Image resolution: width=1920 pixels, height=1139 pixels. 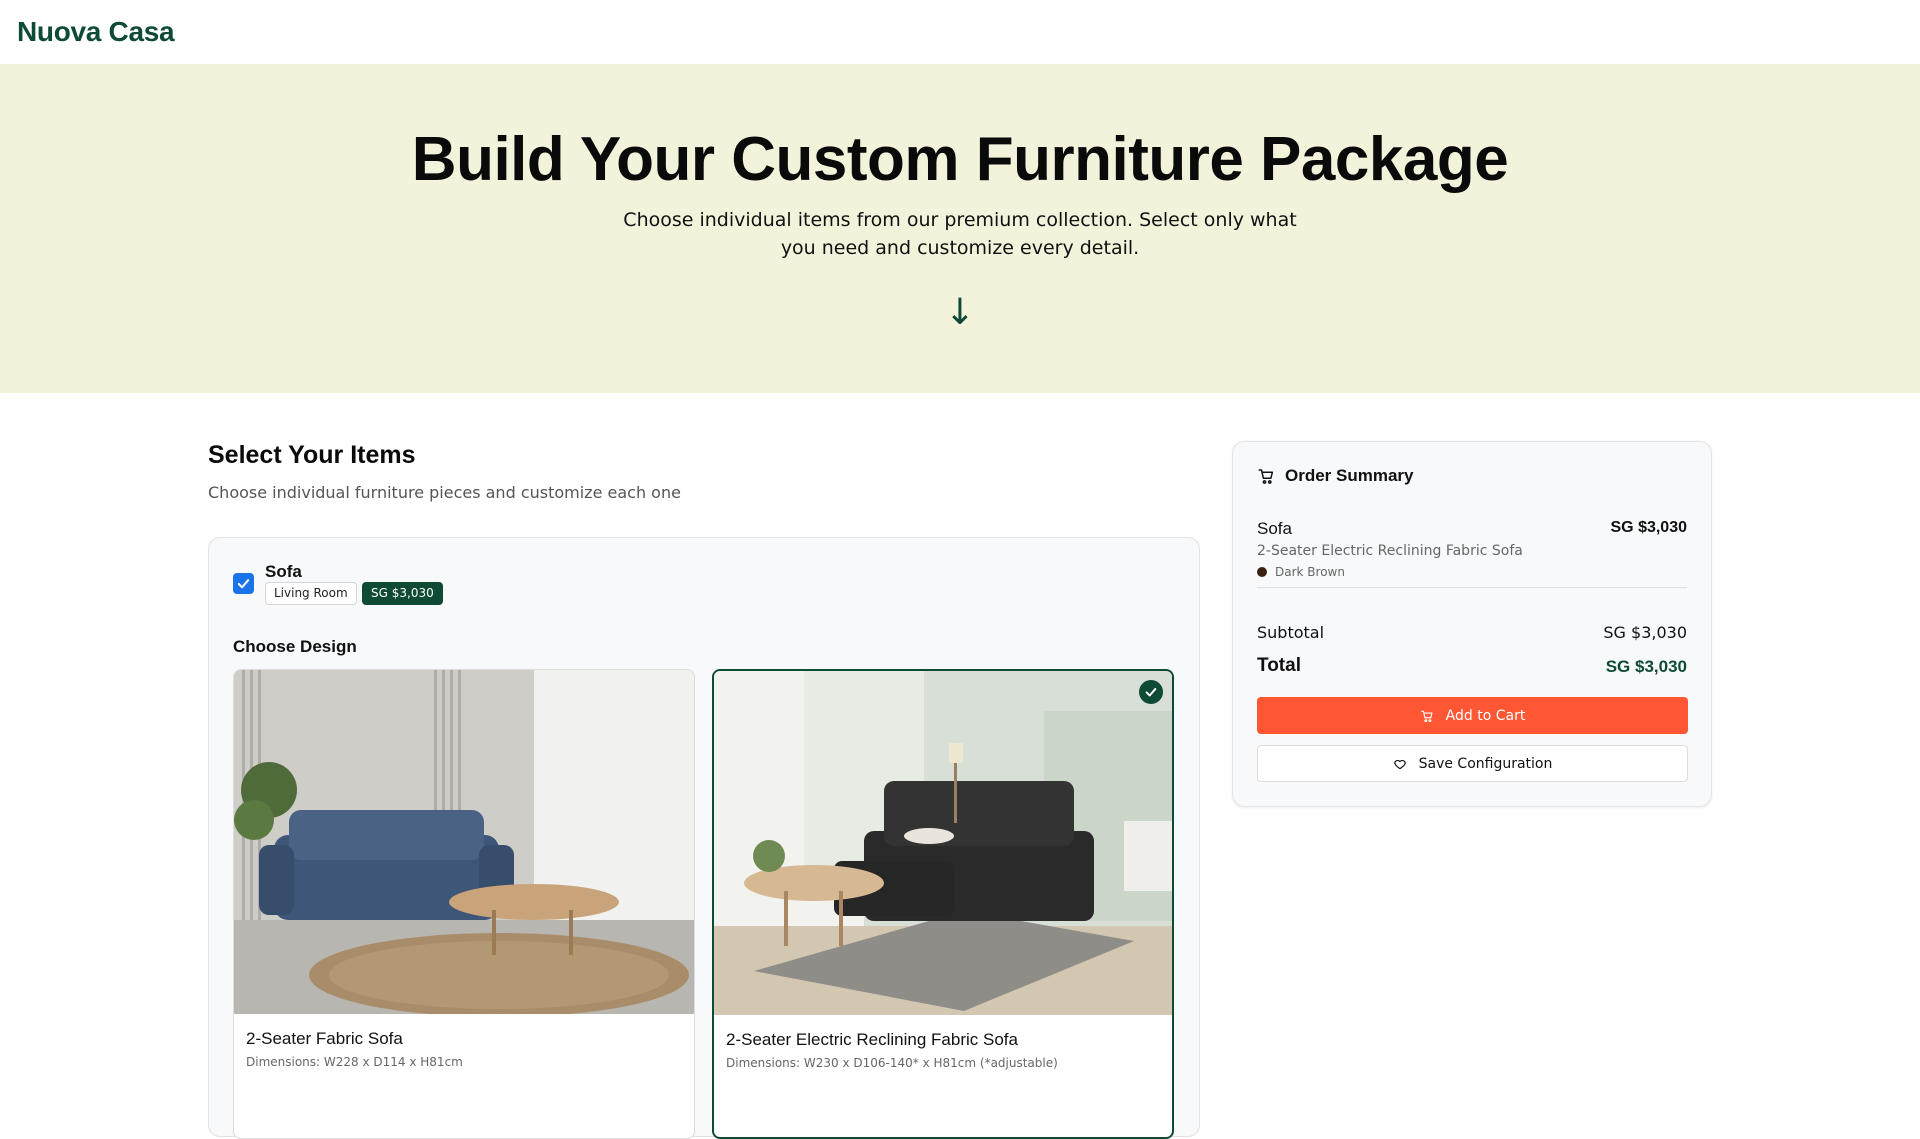 What do you see at coordinates (872, 1039) in the screenshot?
I see `design-name: 2-Seater Electric Reclining Fabric Sofa` at bounding box center [872, 1039].